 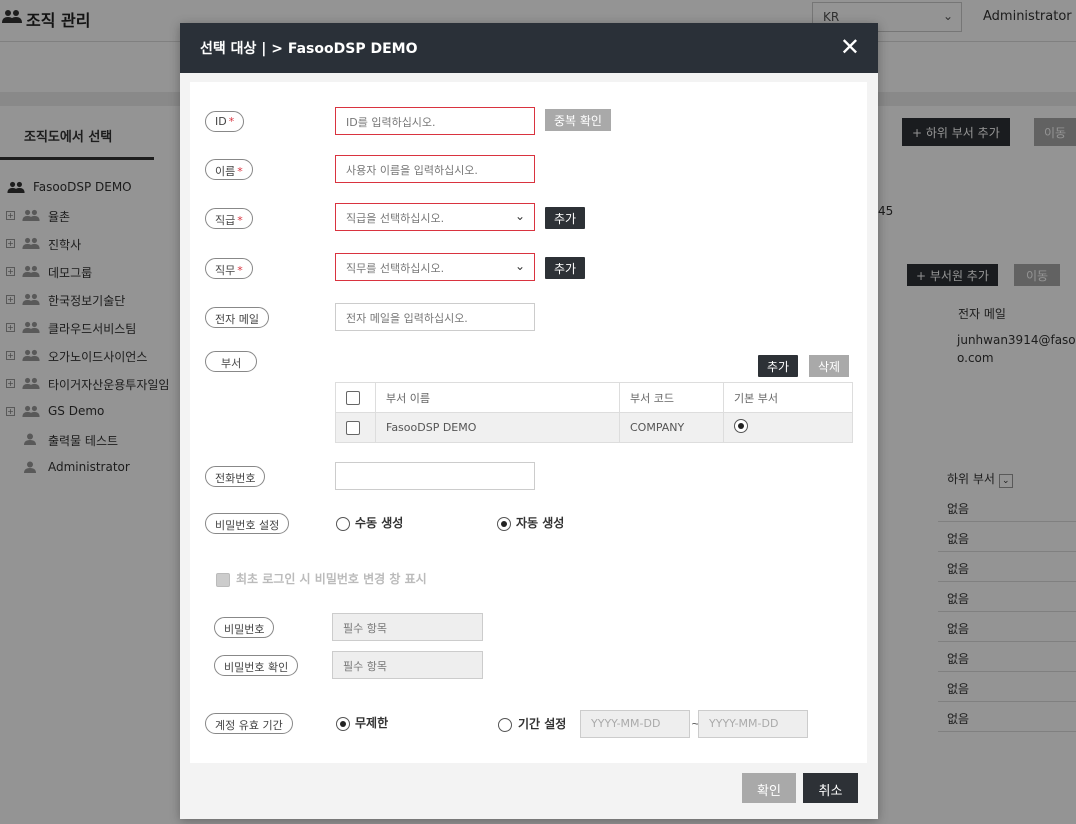 What do you see at coordinates (331, 579) in the screenshot?
I see `first-login-label: 최초 로그인 시 비밀번호 변경 창 표시` at bounding box center [331, 579].